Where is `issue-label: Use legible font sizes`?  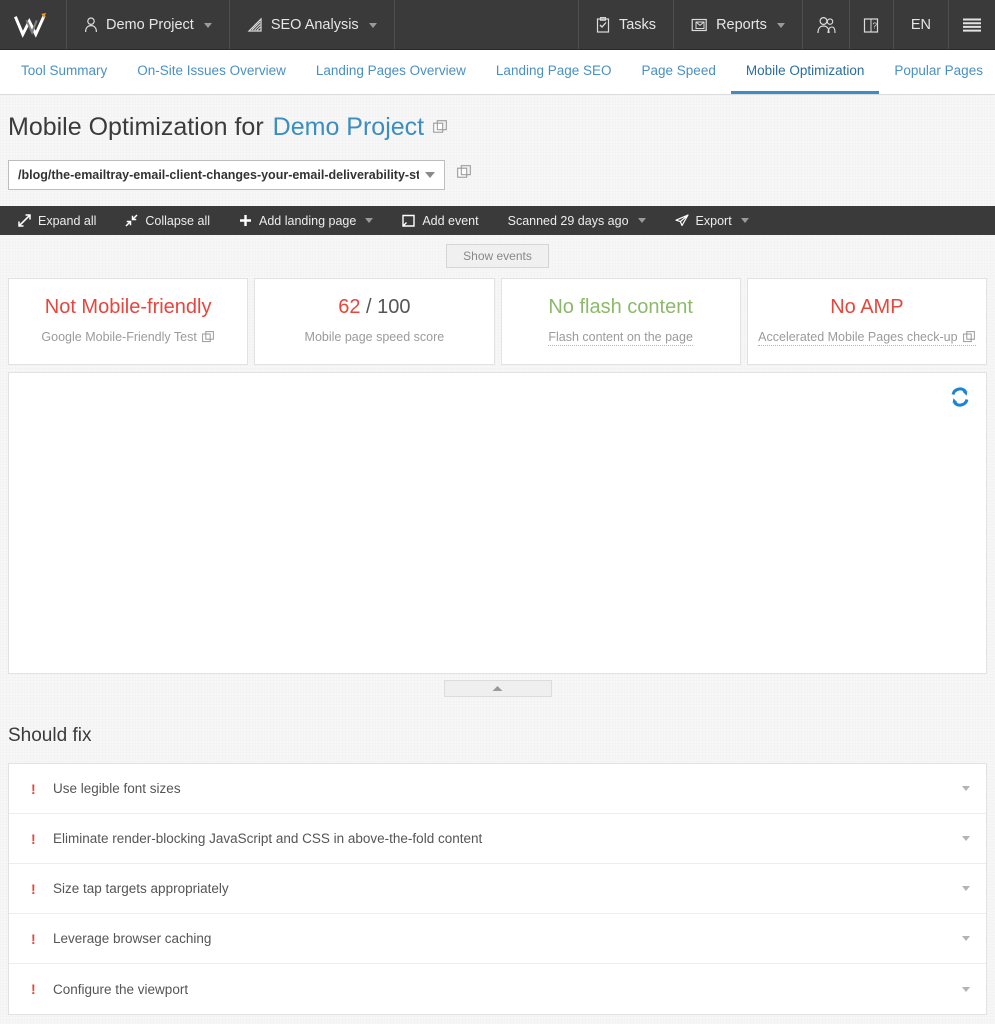
issue-label: Use legible font sizes is located at coordinates (117, 788).